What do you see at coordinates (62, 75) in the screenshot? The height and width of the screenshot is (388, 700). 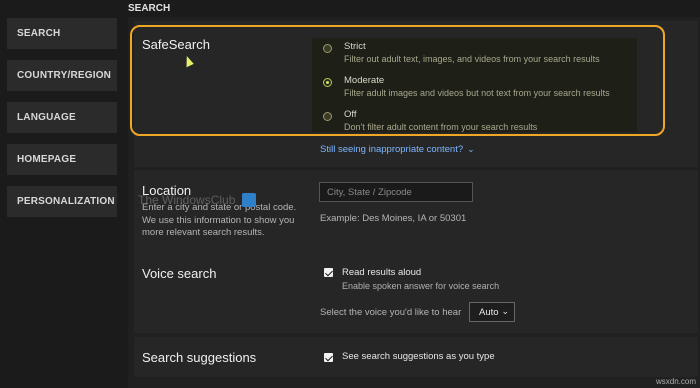 I see `sidebar-item-country-region: COUNTRY/REGION` at bounding box center [62, 75].